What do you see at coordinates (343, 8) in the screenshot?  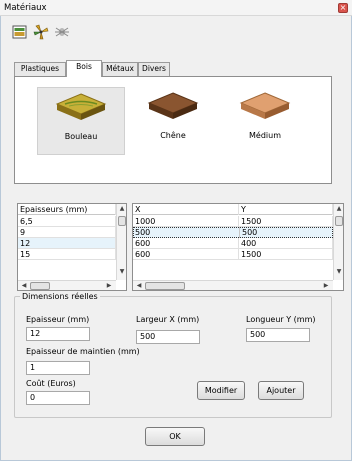 I see `close-button: ×` at bounding box center [343, 8].